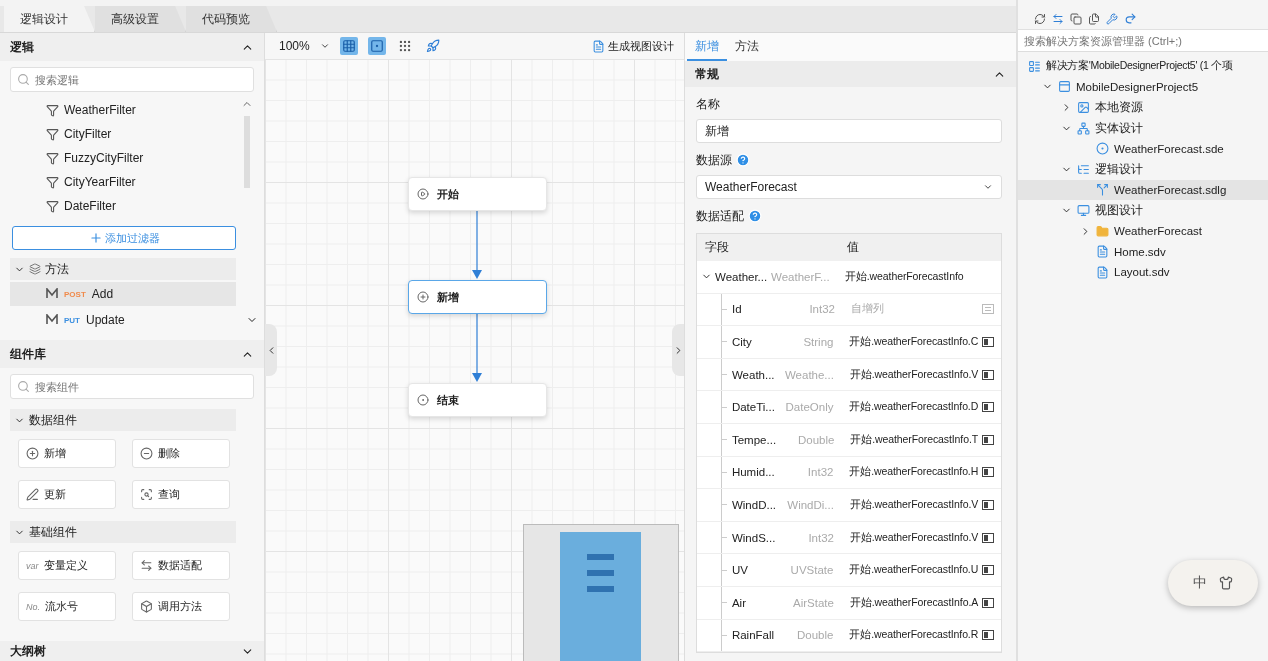 The image size is (1268, 661). Describe the element at coordinates (708, 104) in the screenshot. I see `field-label: 名称` at that location.